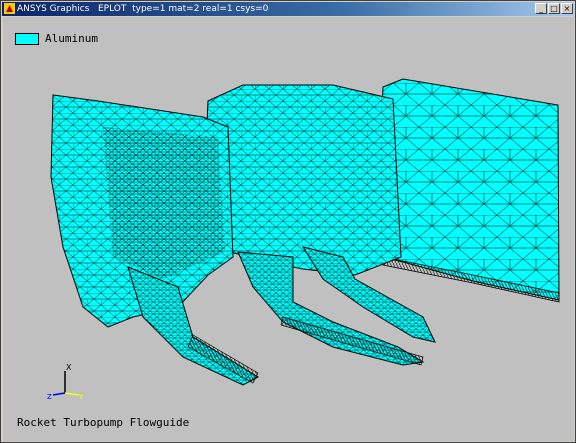  What do you see at coordinates (103, 422) in the screenshot?
I see `plot-caption: Rocket Turbopump Flowguide` at bounding box center [103, 422].